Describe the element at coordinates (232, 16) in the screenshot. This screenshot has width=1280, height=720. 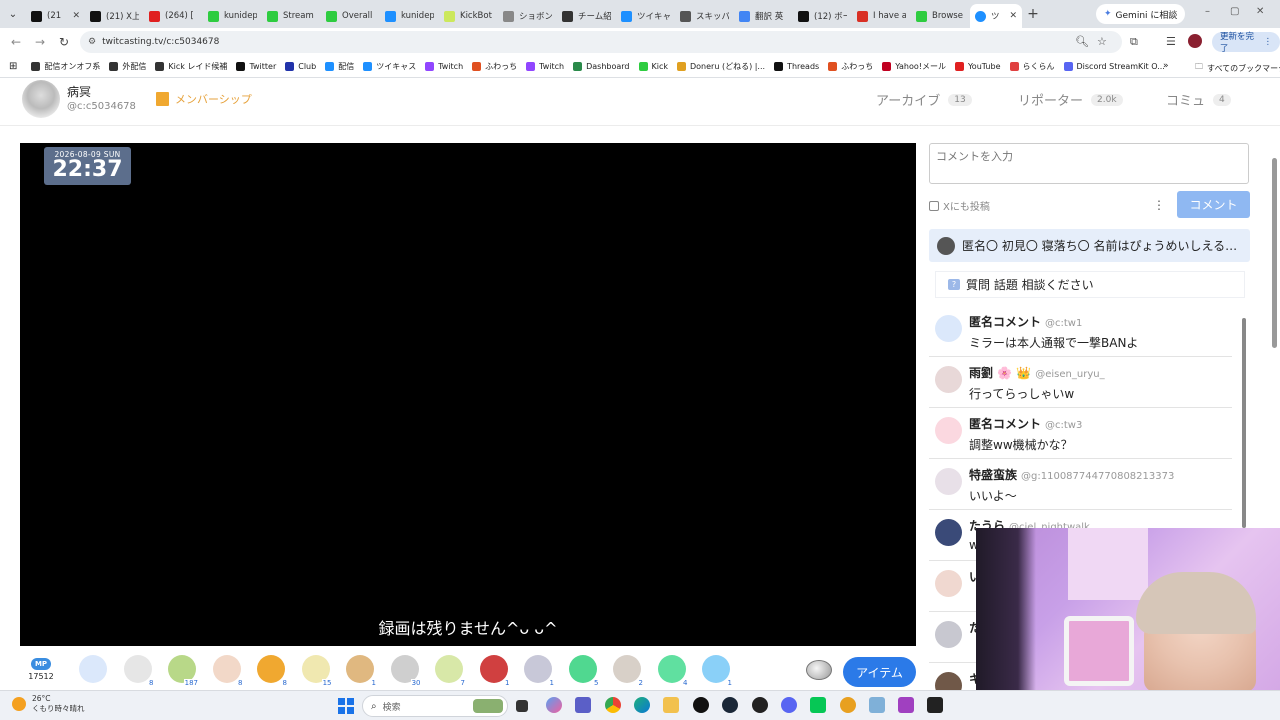
I see `browser-tab: kunidep` at that location.